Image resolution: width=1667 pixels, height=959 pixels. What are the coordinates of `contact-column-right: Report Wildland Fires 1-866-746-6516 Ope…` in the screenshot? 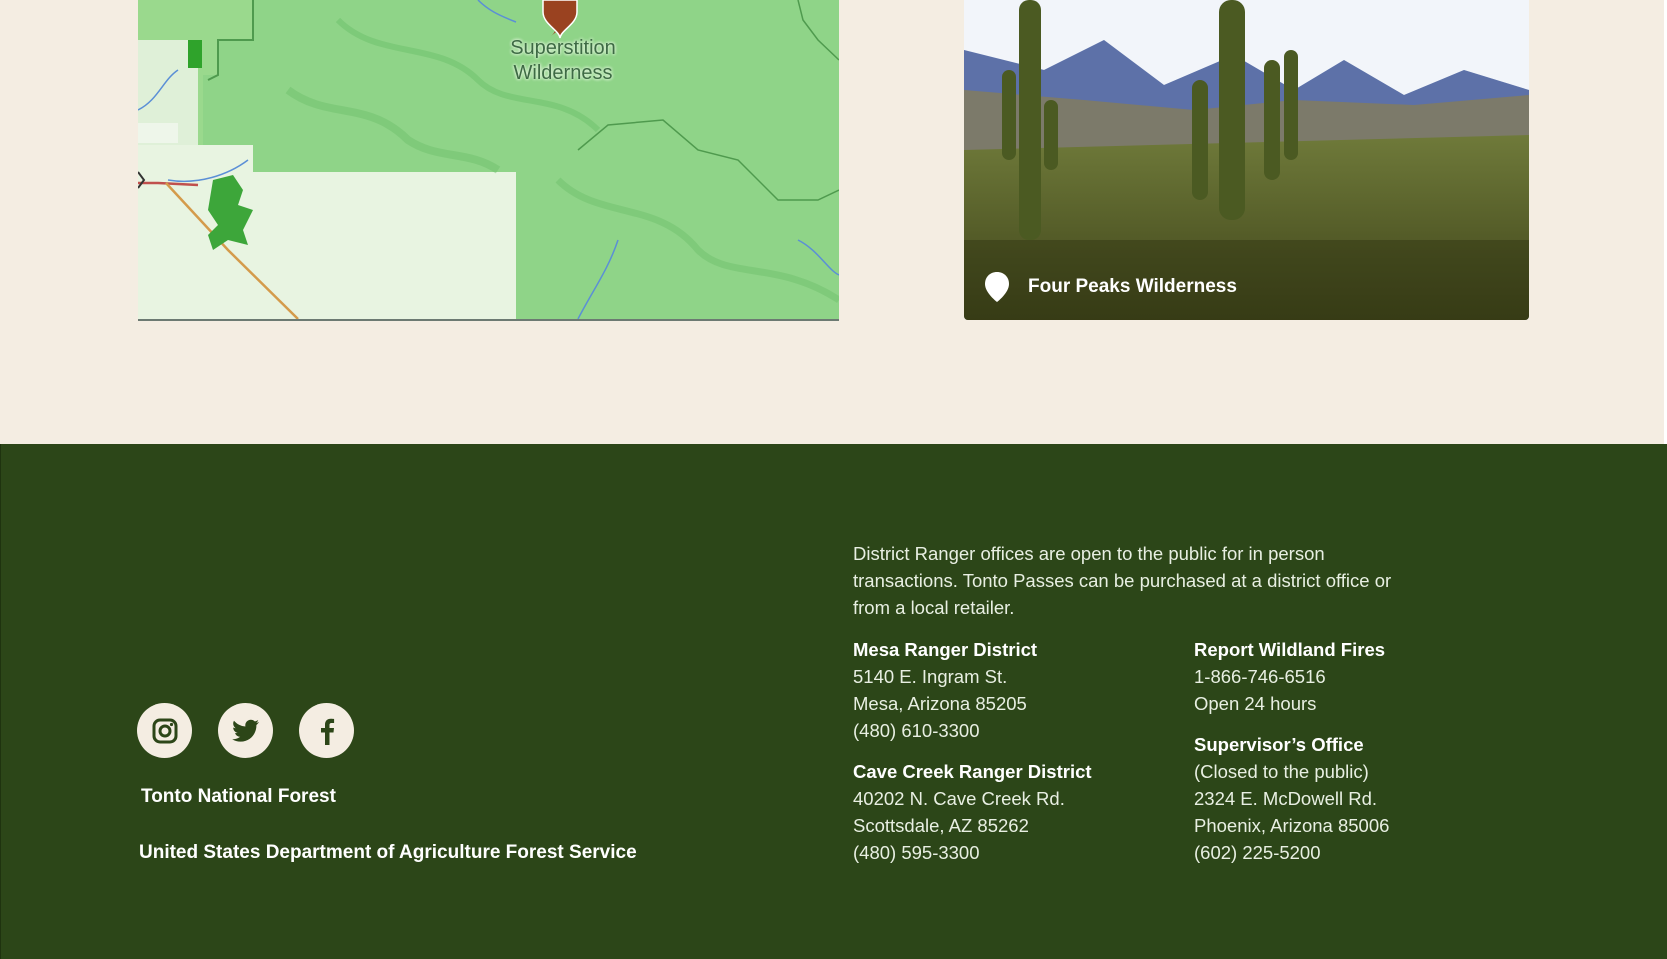 It's located at (1344, 758).